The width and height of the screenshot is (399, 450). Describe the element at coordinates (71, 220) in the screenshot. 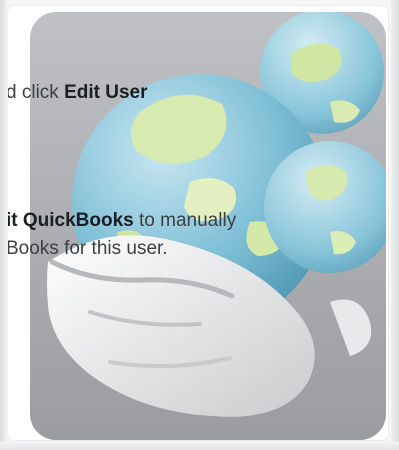

I see `edit-quickbooks-label: it QuickBooks` at that location.